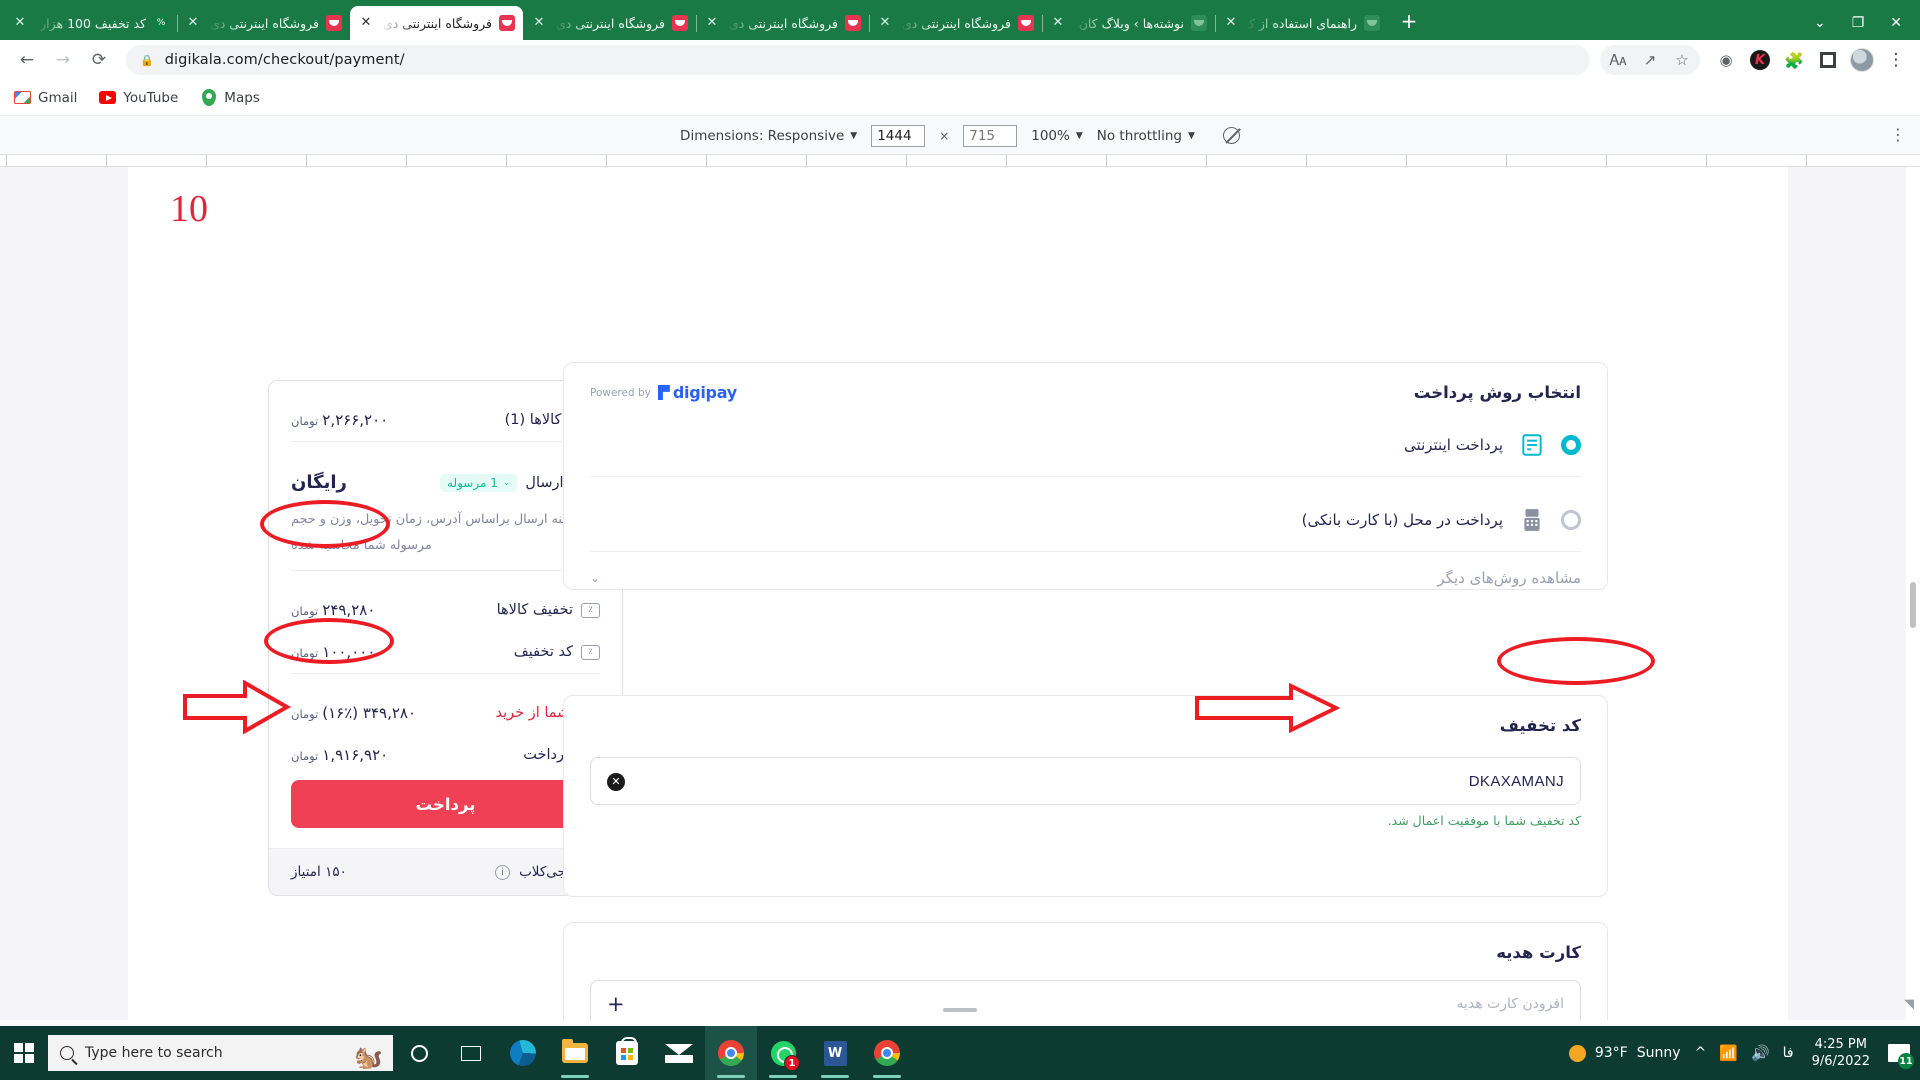 This screenshot has height=1080, width=1920. I want to click on back-button: ←, so click(27, 60).